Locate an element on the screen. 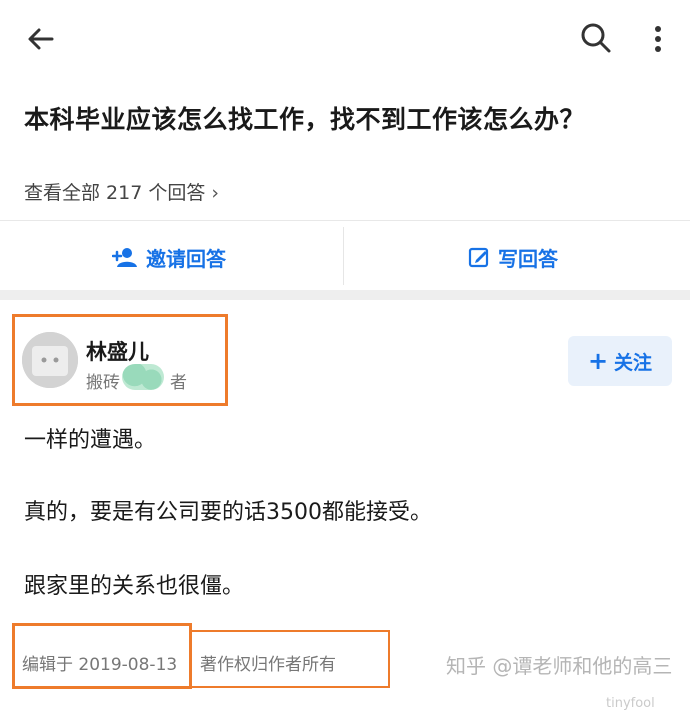  invite-answer-button: 邀请回答 is located at coordinates (169, 257).